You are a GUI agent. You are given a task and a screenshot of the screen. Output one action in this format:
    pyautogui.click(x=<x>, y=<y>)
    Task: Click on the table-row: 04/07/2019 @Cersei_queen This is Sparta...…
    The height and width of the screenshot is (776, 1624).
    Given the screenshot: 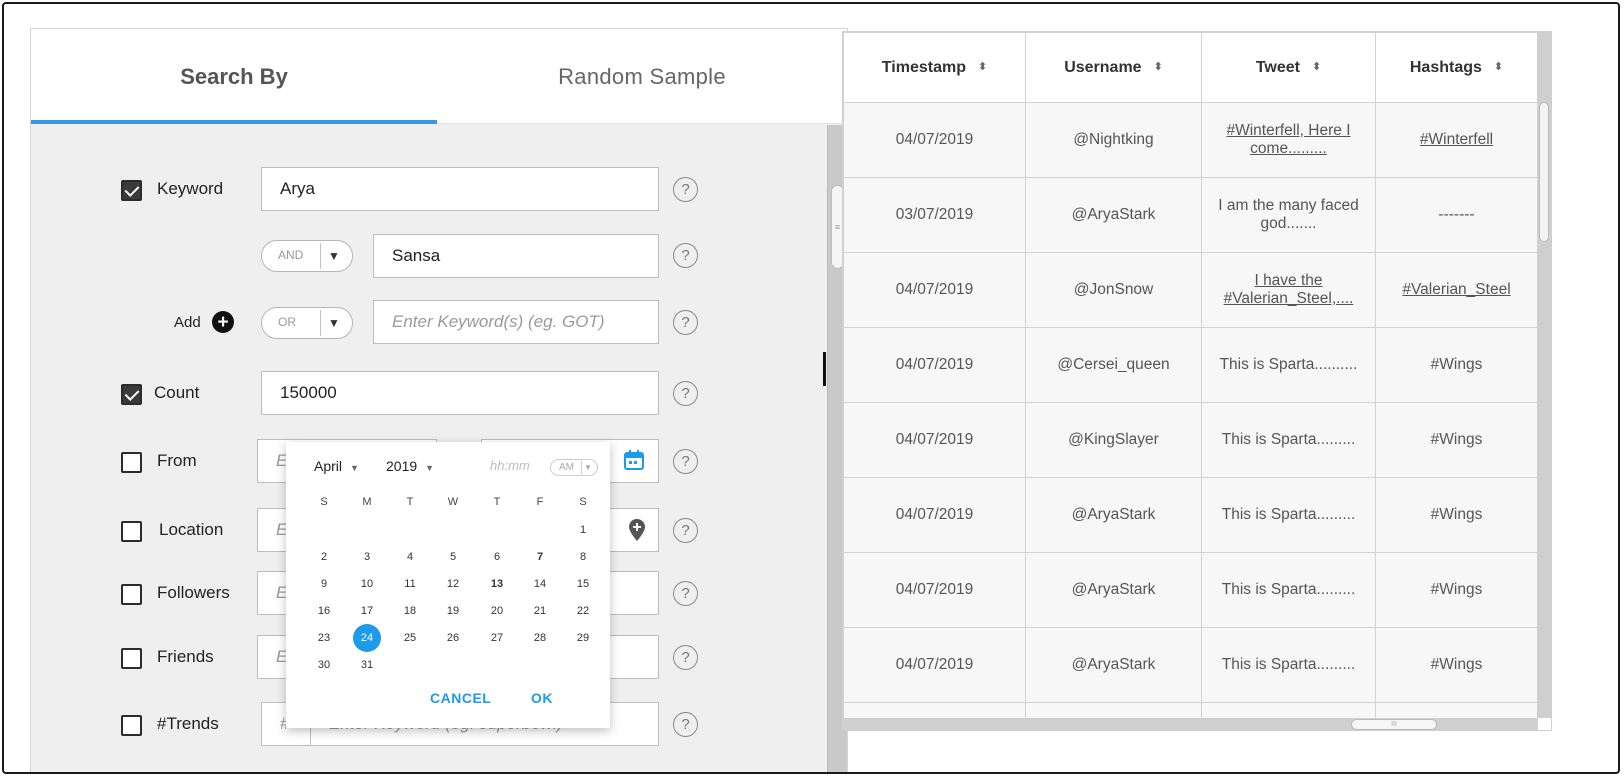 What is the action you would take?
    pyautogui.click(x=1190, y=365)
    